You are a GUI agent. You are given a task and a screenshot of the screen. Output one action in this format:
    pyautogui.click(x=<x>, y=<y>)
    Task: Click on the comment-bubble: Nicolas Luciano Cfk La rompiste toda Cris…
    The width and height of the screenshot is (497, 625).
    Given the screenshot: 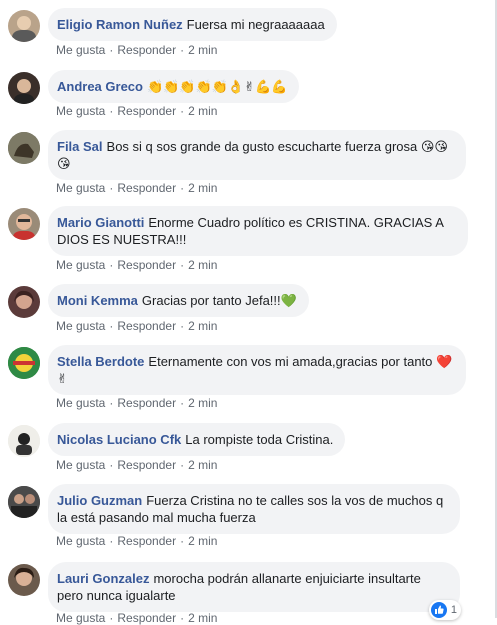 What is the action you would take?
    pyautogui.click(x=197, y=439)
    